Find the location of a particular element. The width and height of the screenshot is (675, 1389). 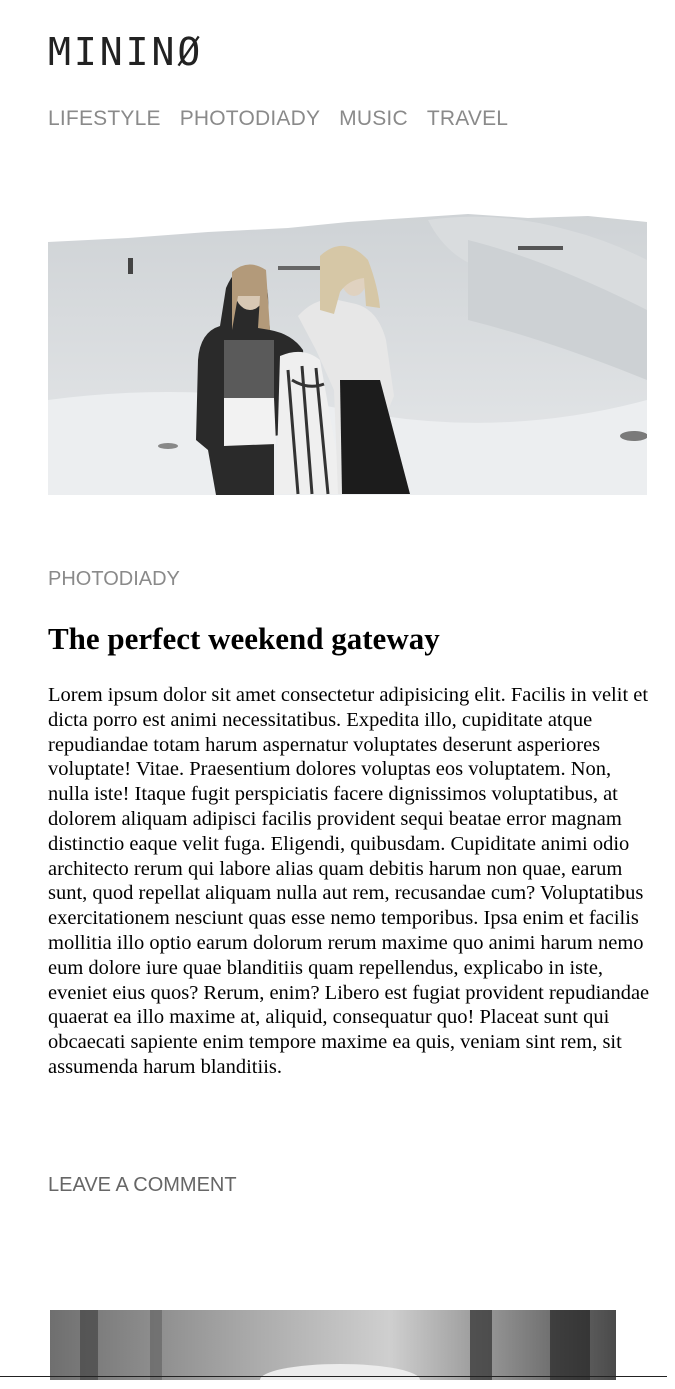

leave-comment-link: LEAVE A COMMENT is located at coordinates (142, 1185).